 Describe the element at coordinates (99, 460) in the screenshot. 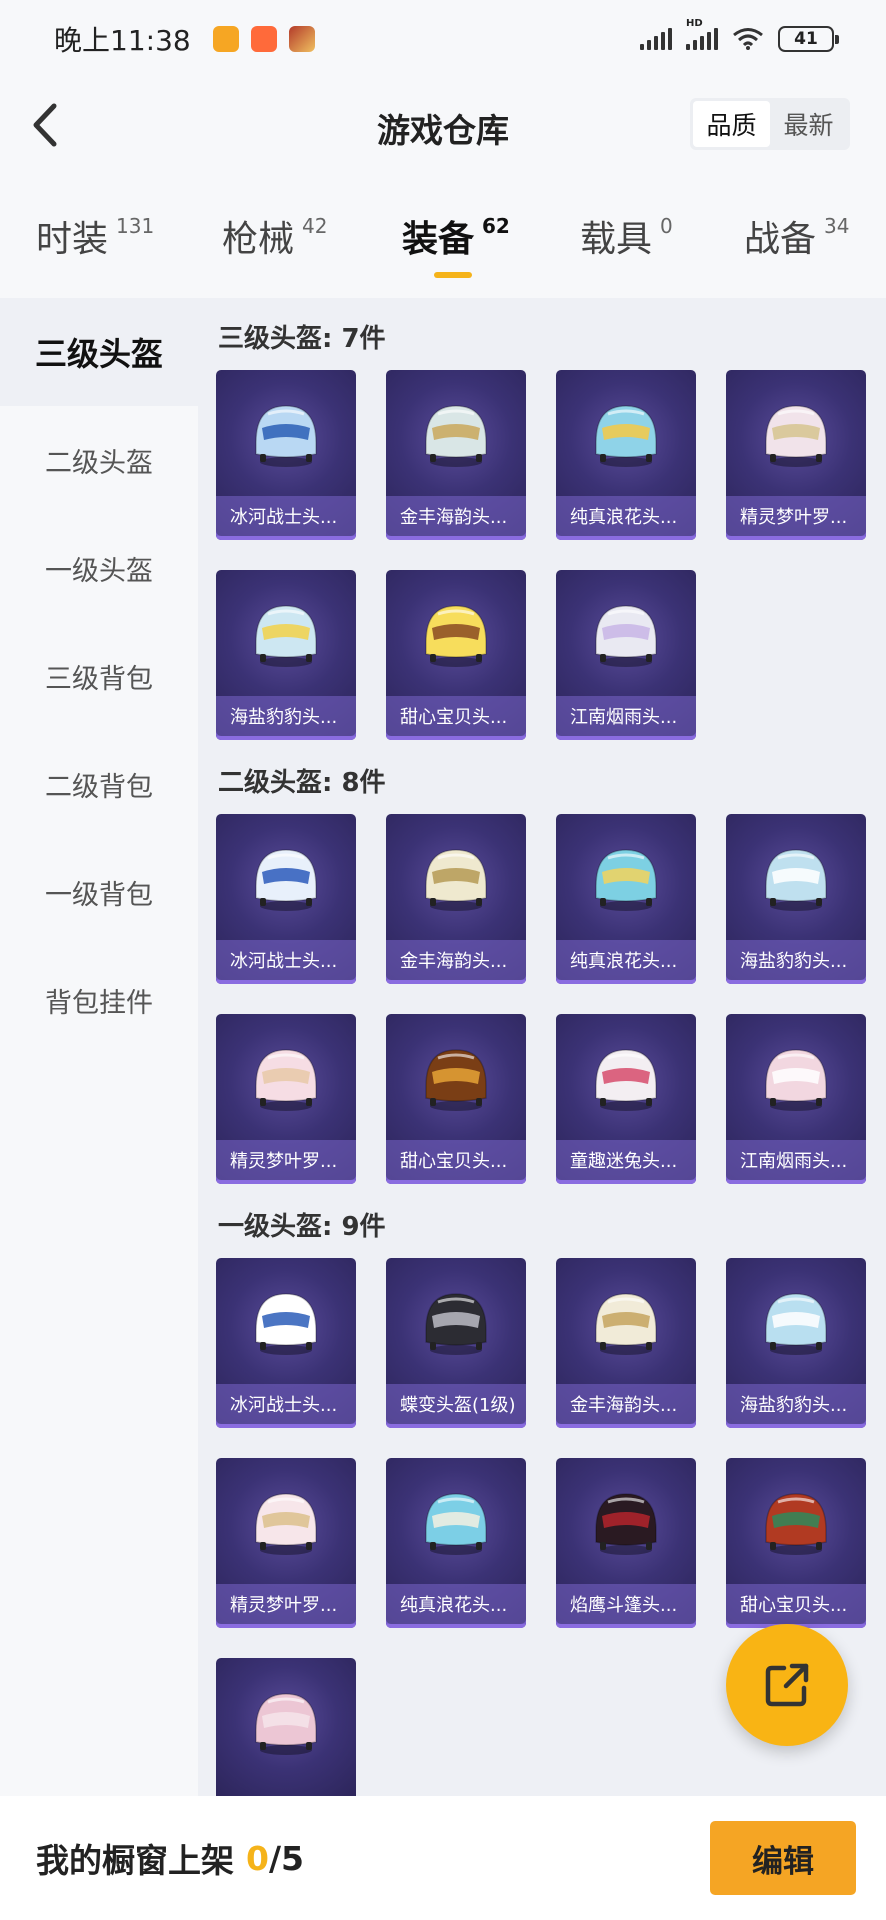

I see `sidebar-item-level2-helmet: 二级头盔` at that location.